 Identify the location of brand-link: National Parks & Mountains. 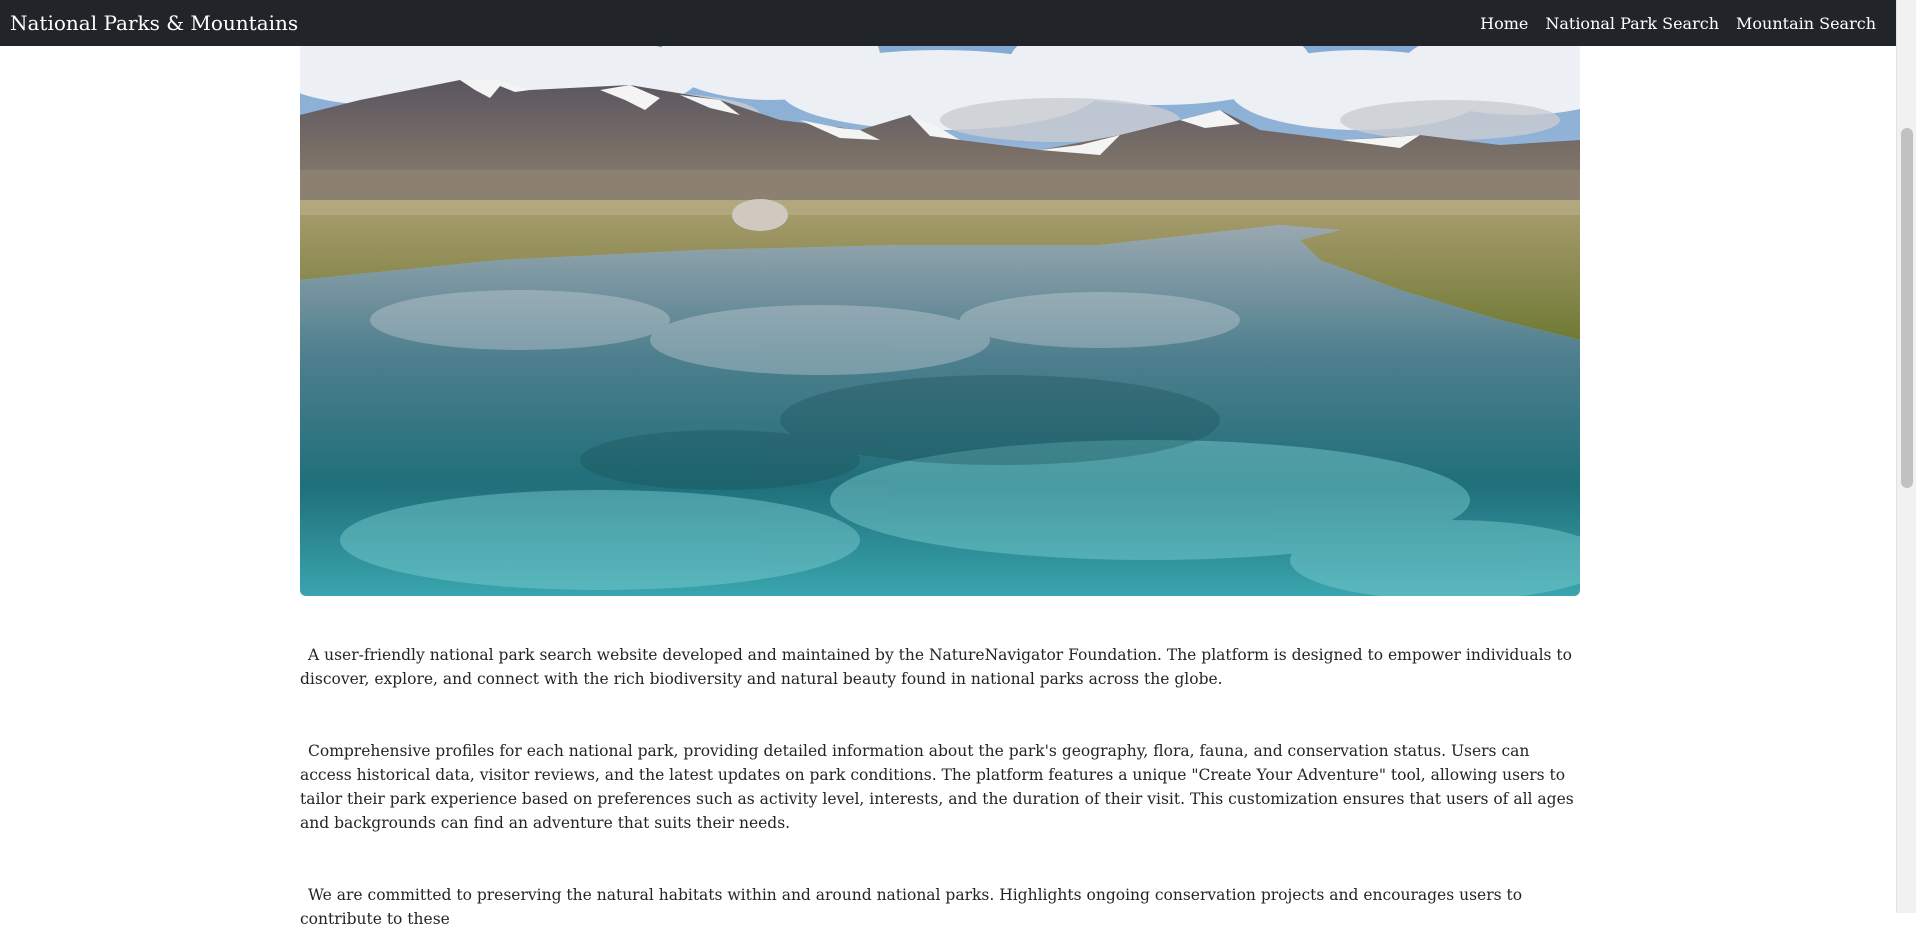
(154, 23).